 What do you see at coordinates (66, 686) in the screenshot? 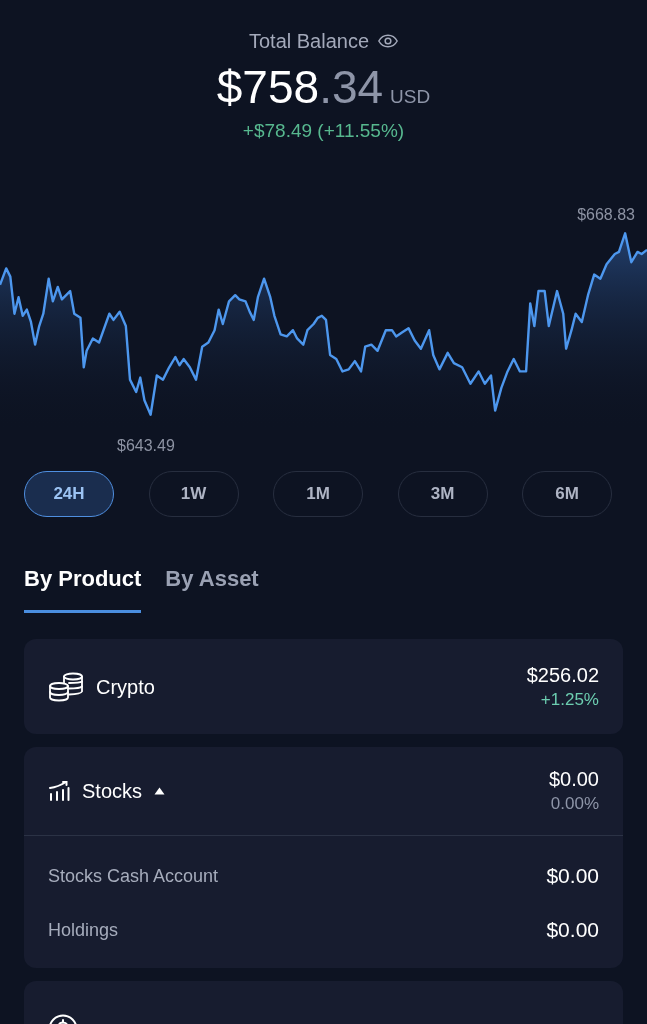
I see `coins-icon` at bounding box center [66, 686].